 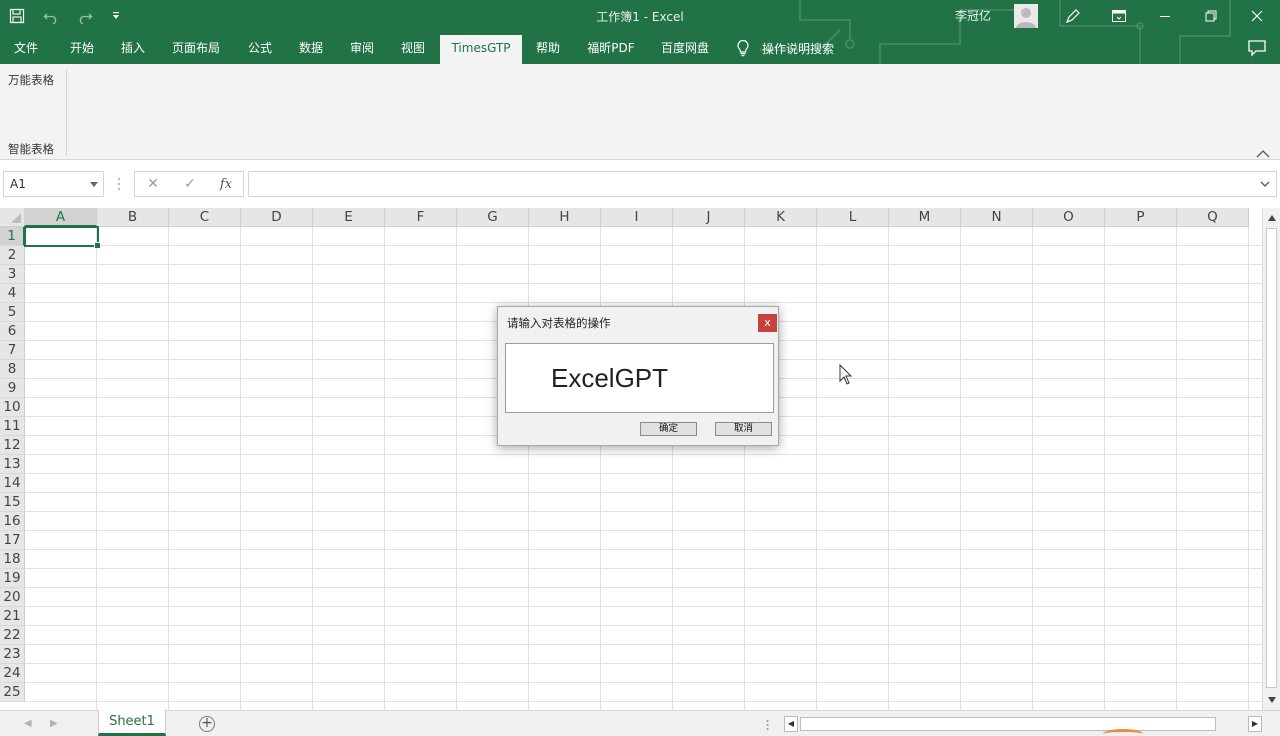 I want to click on row-header-12: 12, so click(x=12, y=445).